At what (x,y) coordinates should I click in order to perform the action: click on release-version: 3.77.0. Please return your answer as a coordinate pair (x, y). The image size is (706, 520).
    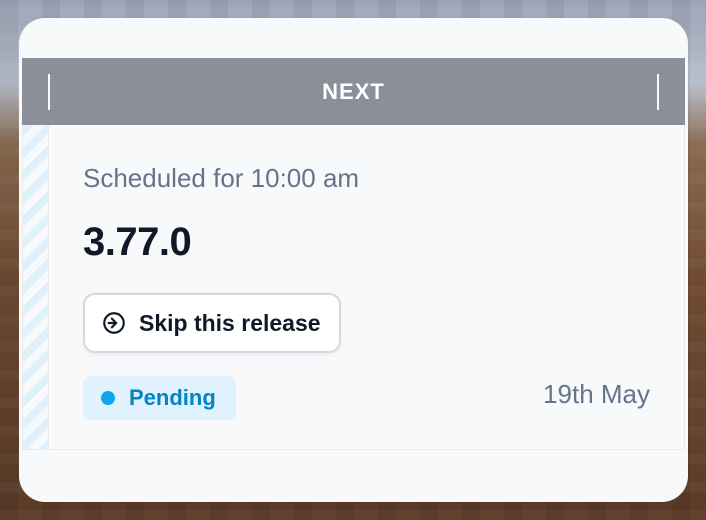
    Looking at the image, I should click on (137, 242).